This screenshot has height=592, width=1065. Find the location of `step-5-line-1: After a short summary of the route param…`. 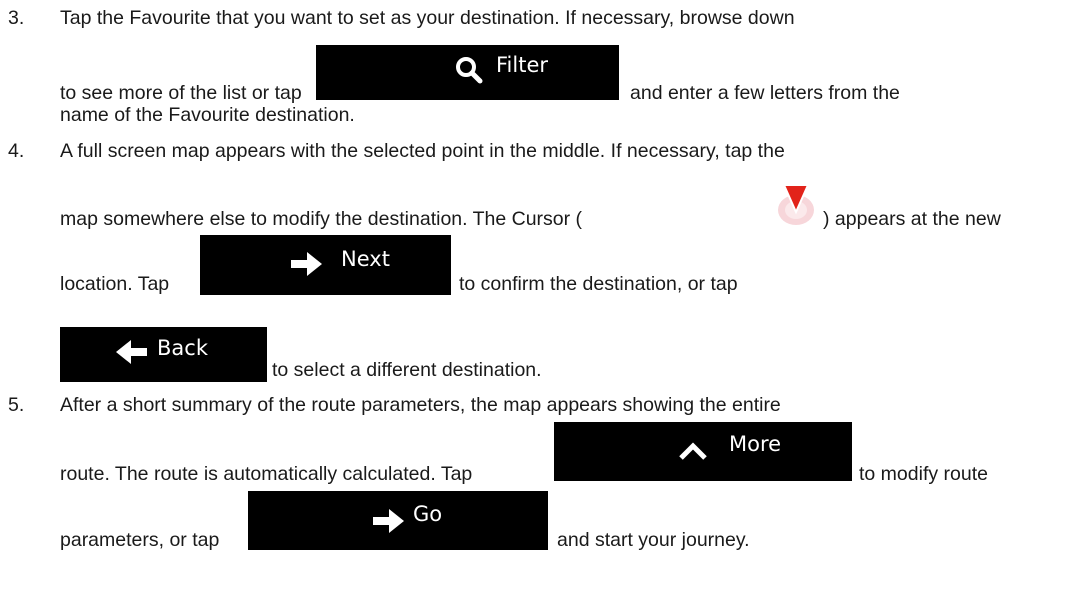

step-5-line-1: After a short summary of the route param… is located at coordinates (420, 405).